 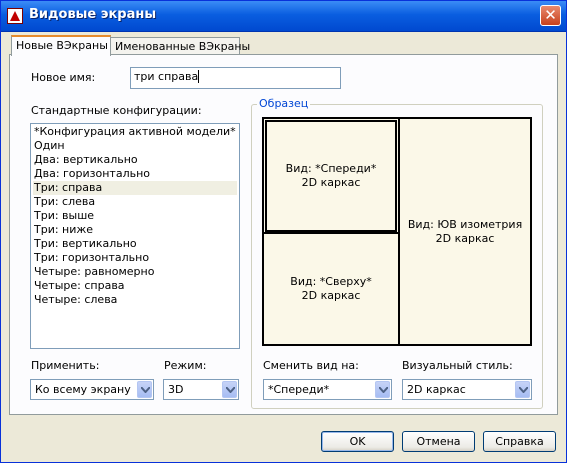 I want to click on change-view-label: Сменить вид на:, so click(x=311, y=365).